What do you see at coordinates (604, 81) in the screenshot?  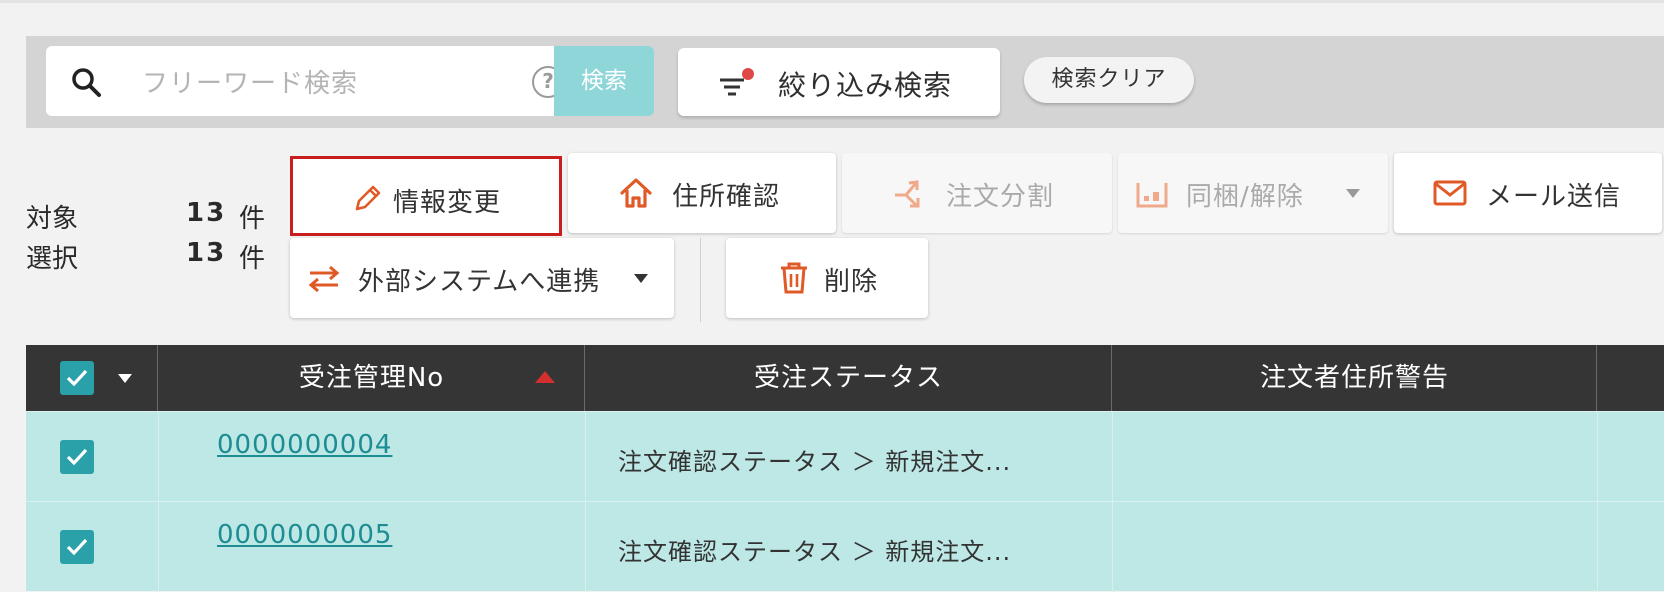 I see `search-button: 検索` at bounding box center [604, 81].